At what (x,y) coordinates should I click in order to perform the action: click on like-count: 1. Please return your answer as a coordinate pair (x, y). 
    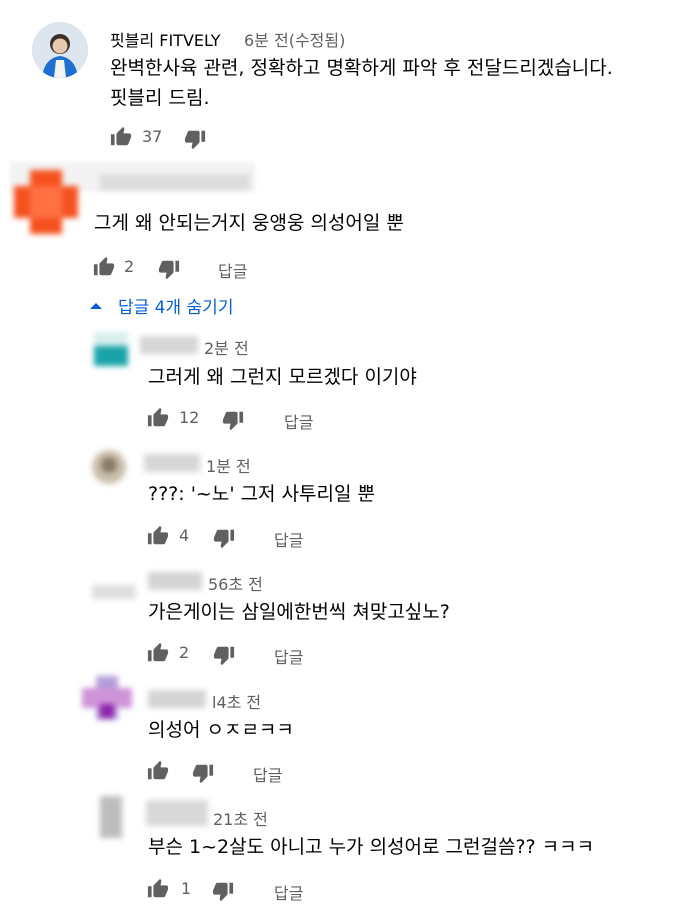
    Looking at the image, I should click on (186, 888).